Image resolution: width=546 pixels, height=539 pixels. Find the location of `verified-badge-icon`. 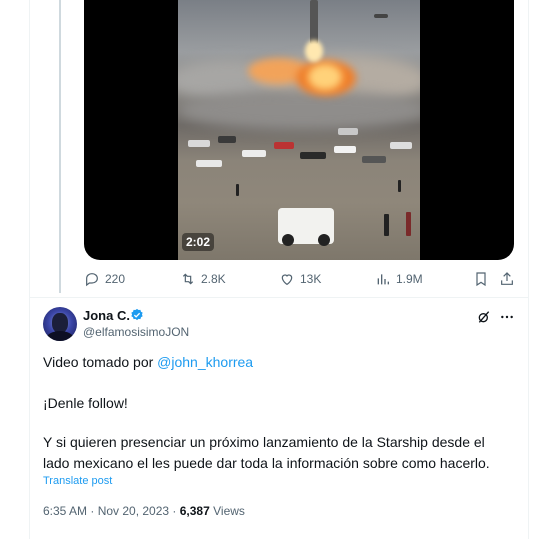

verified-badge-icon is located at coordinates (137, 314).